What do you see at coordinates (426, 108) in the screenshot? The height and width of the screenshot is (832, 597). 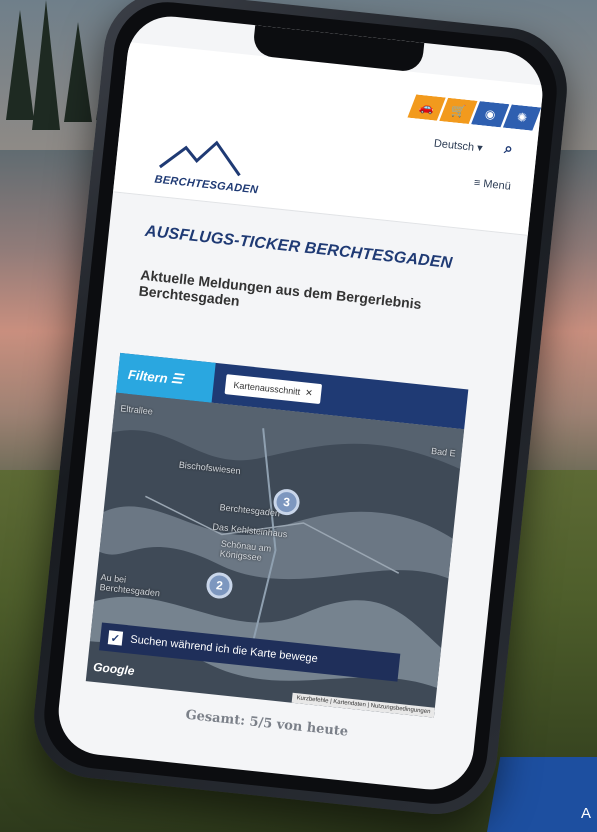 I see `car-icon: 🚗` at bounding box center [426, 108].